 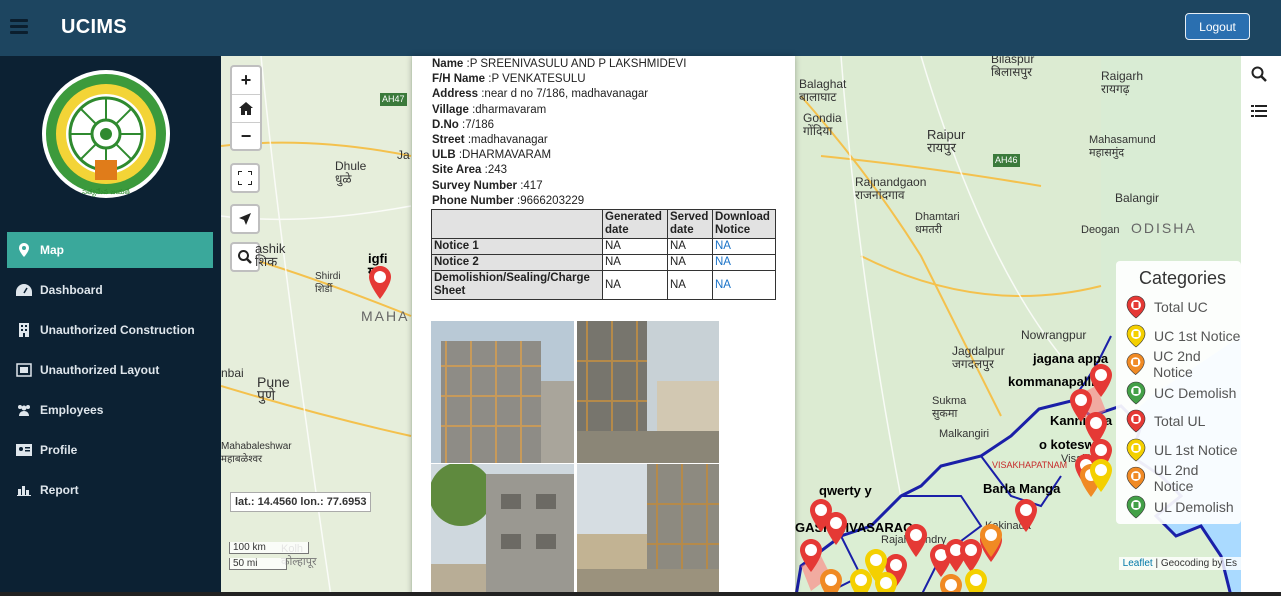 I want to click on legend-item: UC 1st Notice, so click(x=1182, y=336).